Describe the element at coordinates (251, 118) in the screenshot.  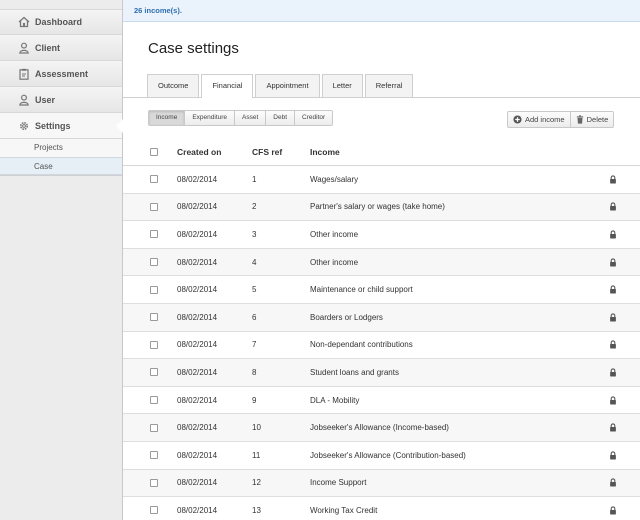
I see `segment-asset: Asset` at that location.